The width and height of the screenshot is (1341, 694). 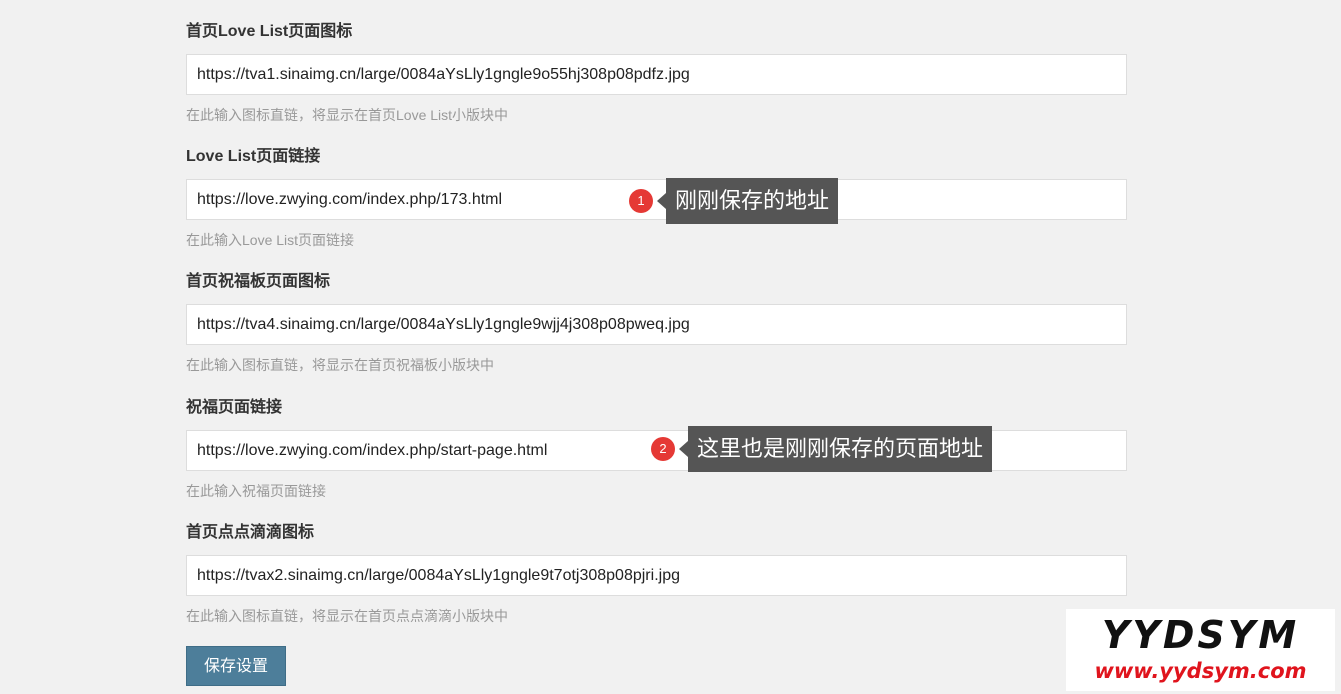 I want to click on watermark-url: www.yydsym.com, so click(x=1200, y=671).